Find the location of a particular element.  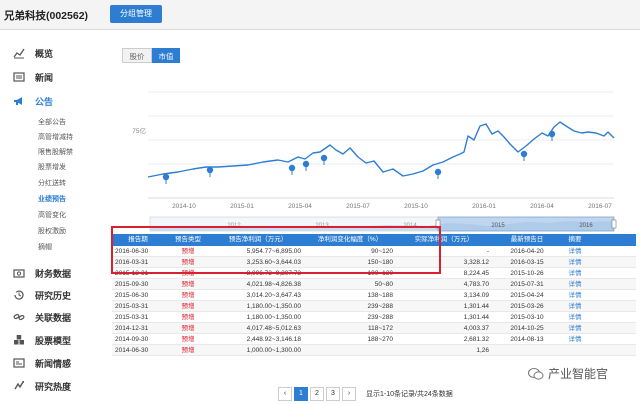

sidebar-item-related-data: 关联数据 is located at coordinates (54, 317).